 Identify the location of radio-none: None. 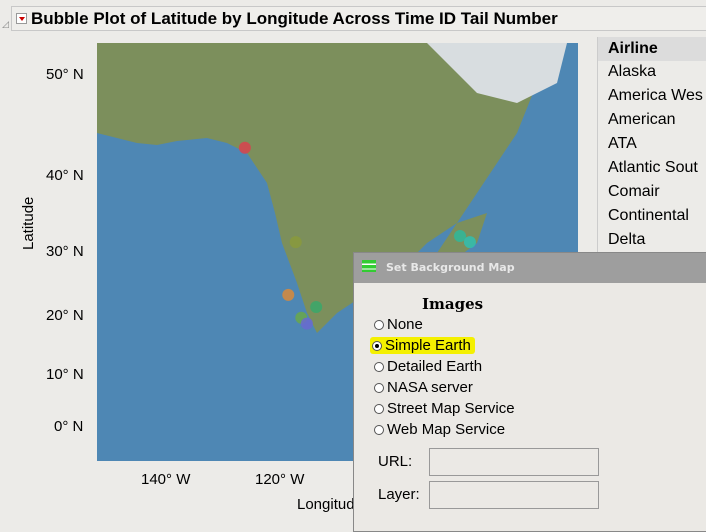
(398, 324).